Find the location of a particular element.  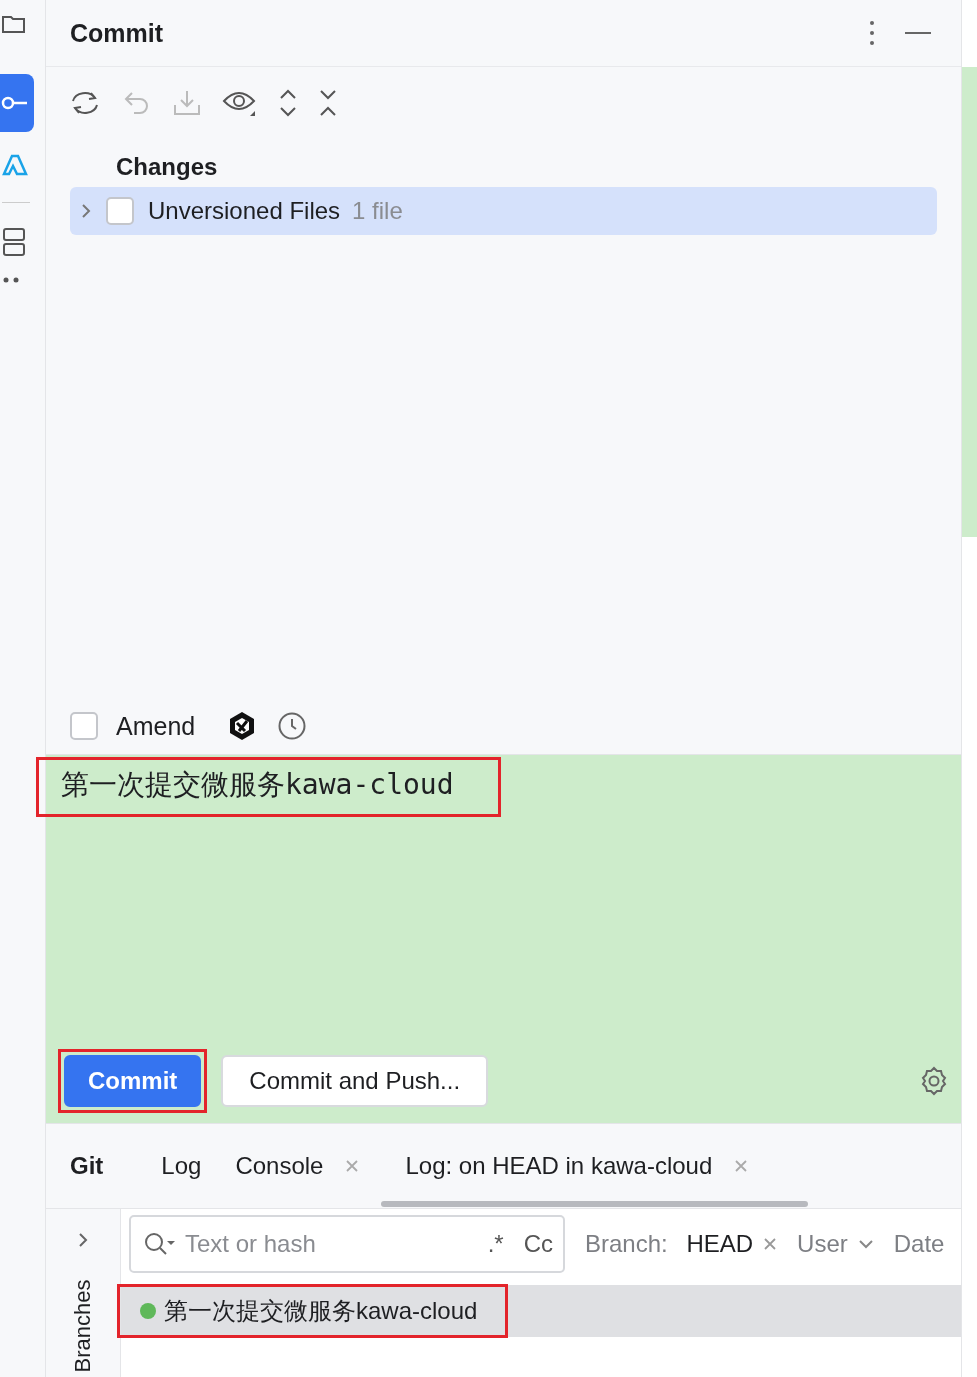

tab: Log: on HEAD in kawa-cloud is located at coordinates (595, 1166).